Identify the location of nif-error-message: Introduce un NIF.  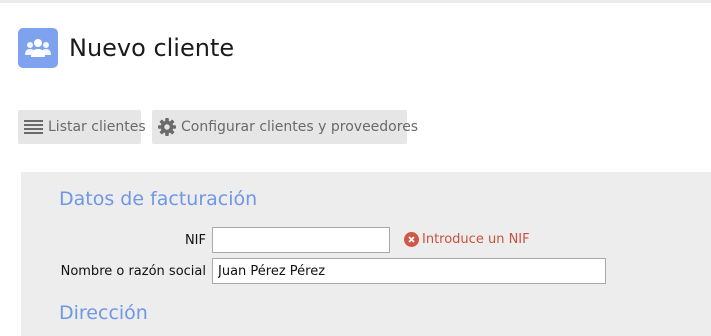
(467, 239).